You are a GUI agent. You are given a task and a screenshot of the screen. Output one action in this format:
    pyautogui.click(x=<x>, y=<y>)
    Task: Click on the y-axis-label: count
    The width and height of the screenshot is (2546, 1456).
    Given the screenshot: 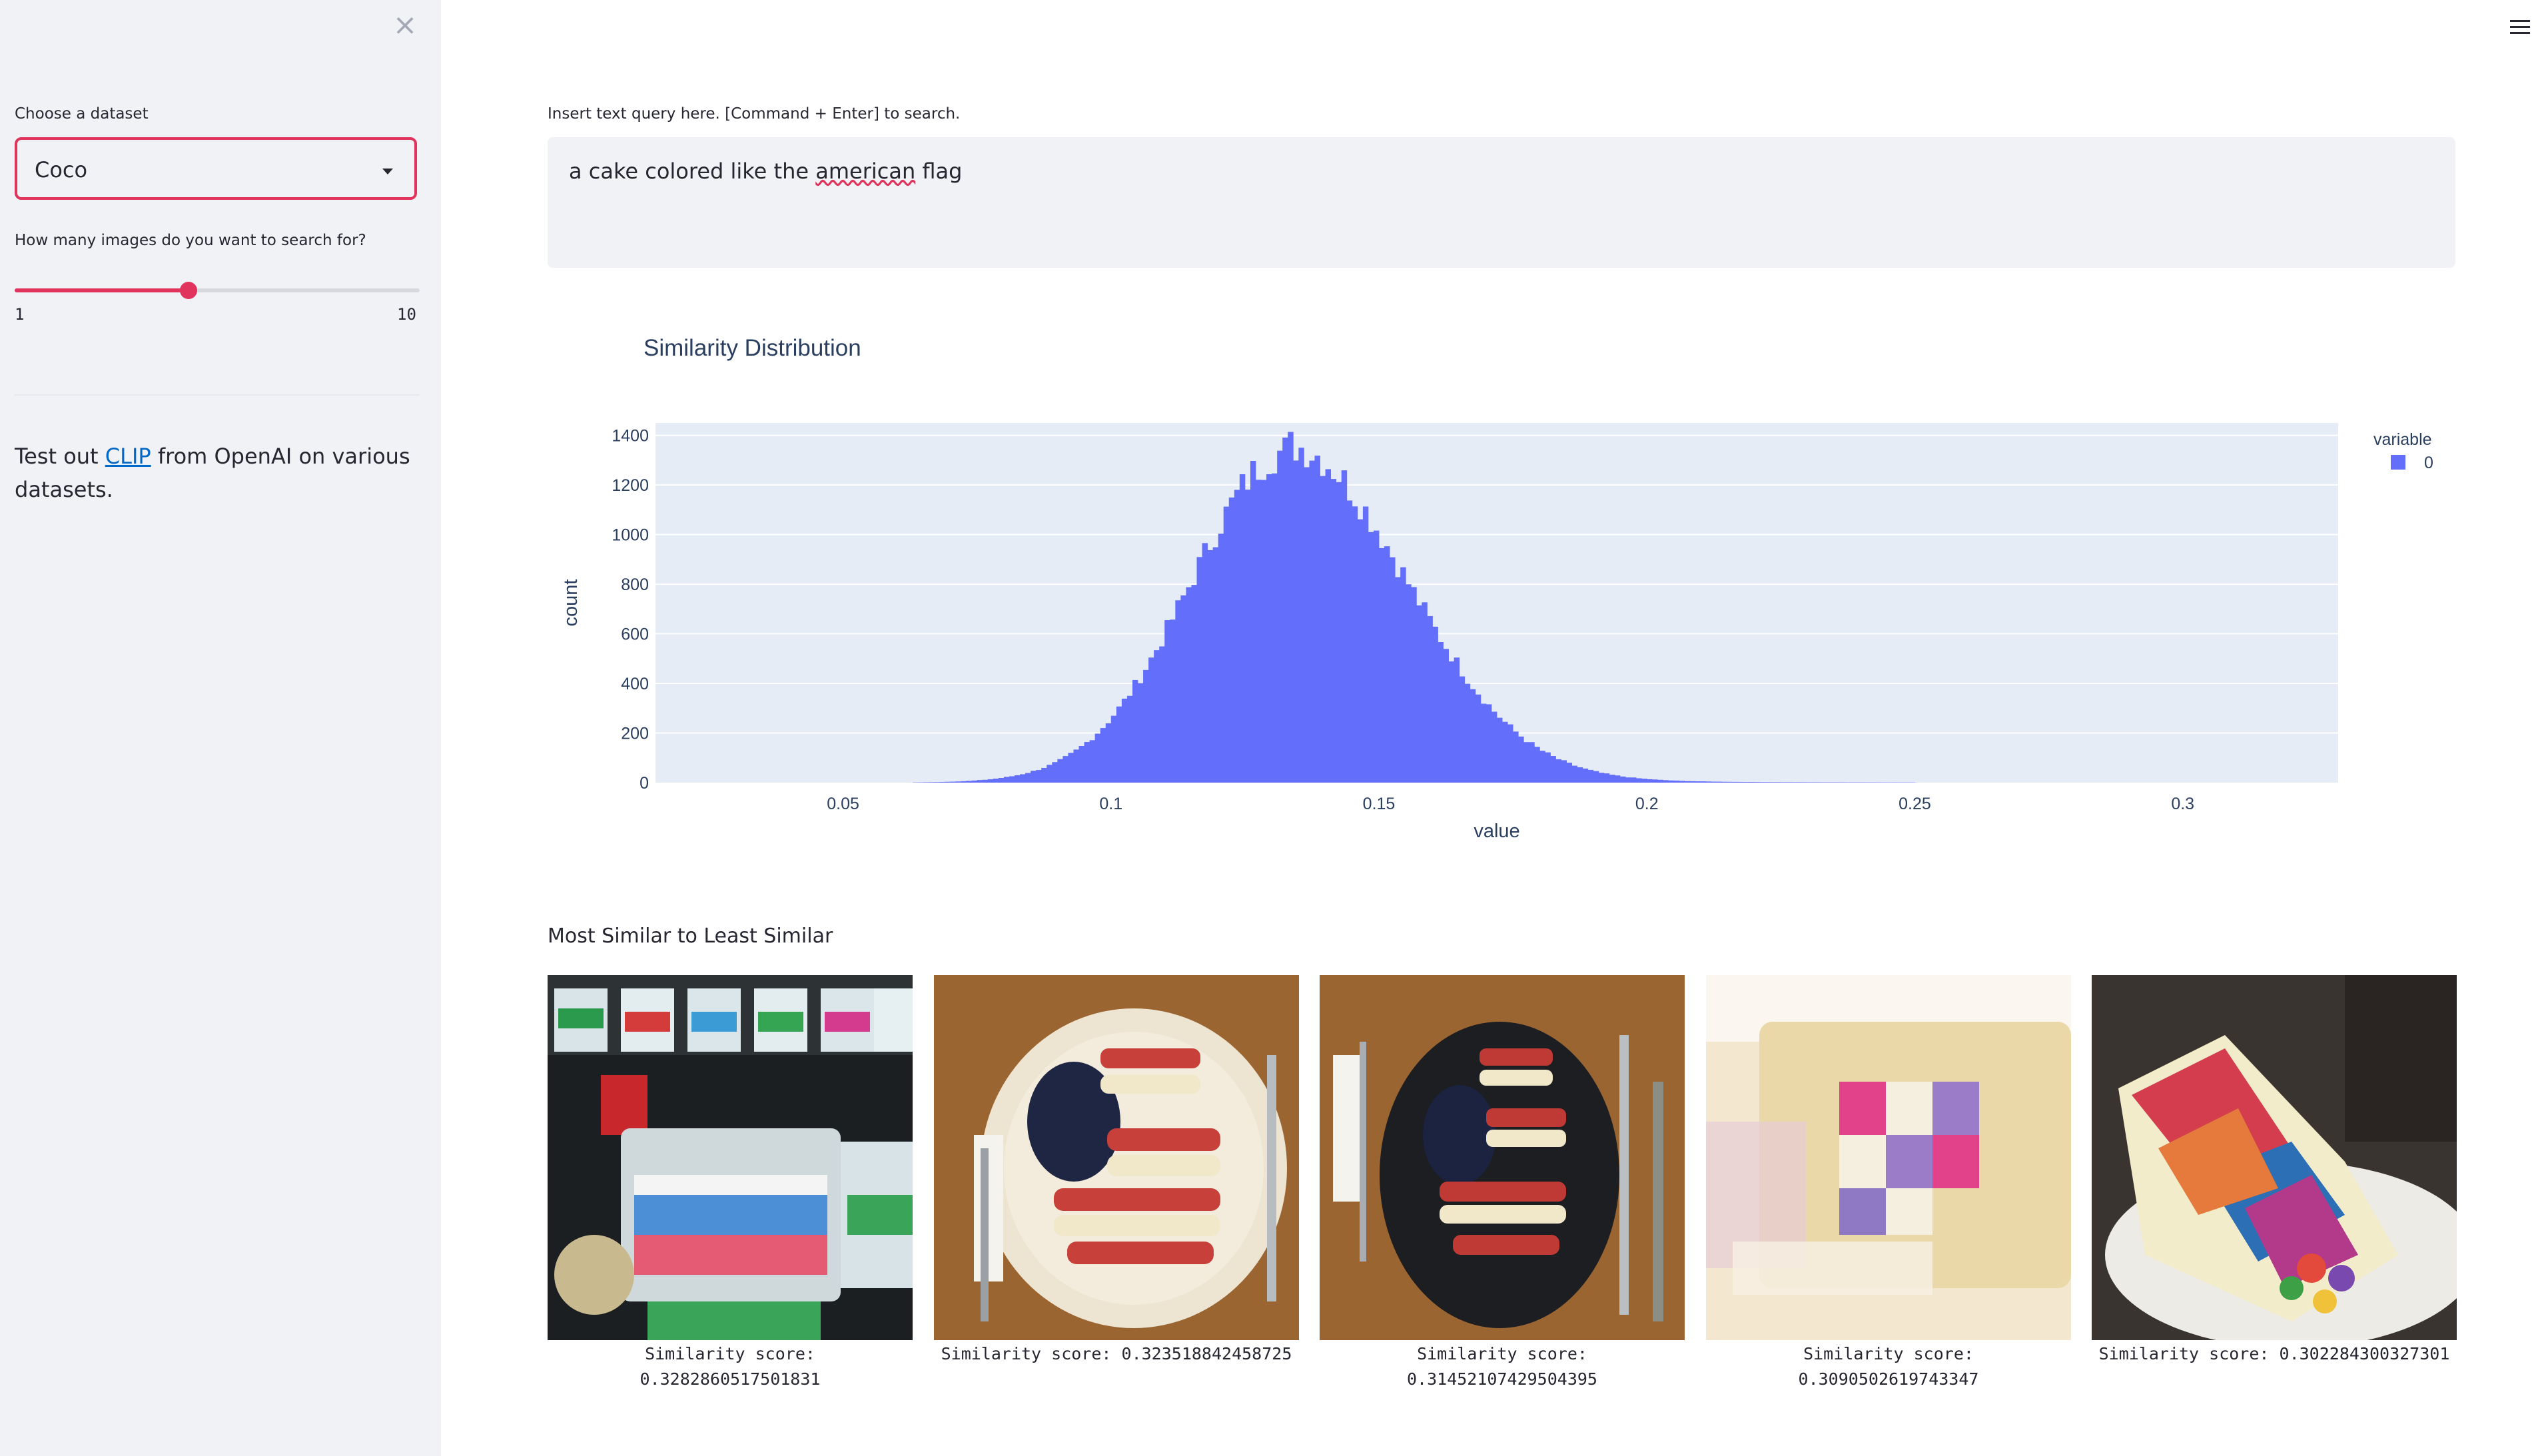 What is the action you would take?
    pyautogui.click(x=571, y=603)
    